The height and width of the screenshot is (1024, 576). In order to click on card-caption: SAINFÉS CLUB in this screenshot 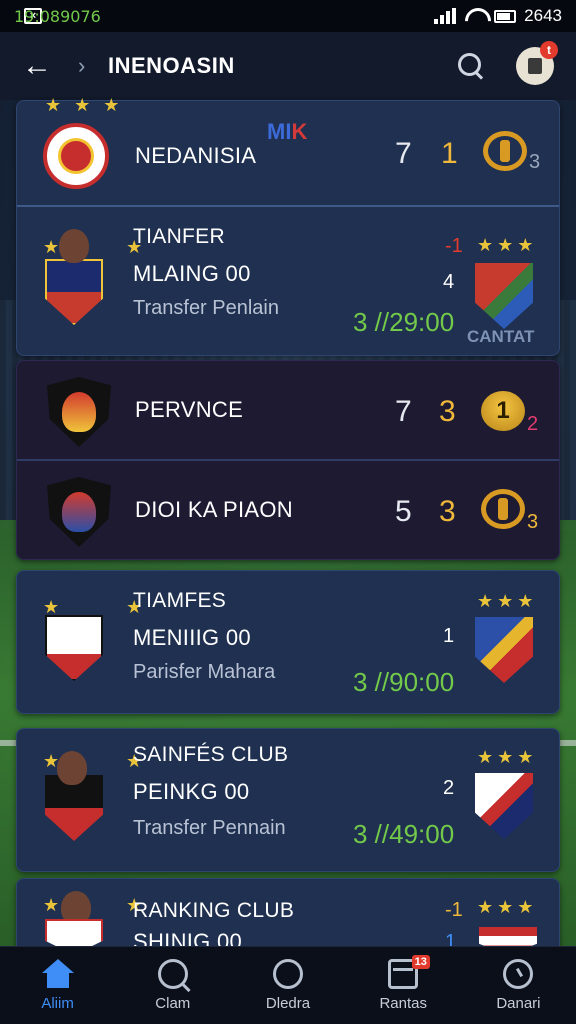, I will do `click(211, 754)`.